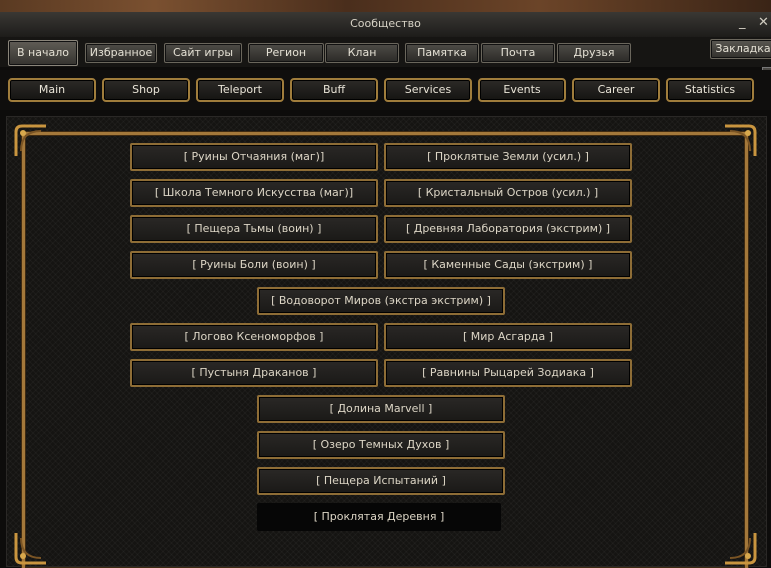  Describe the element at coordinates (52, 90) in the screenshot. I see `nav-button-main: Main` at that location.